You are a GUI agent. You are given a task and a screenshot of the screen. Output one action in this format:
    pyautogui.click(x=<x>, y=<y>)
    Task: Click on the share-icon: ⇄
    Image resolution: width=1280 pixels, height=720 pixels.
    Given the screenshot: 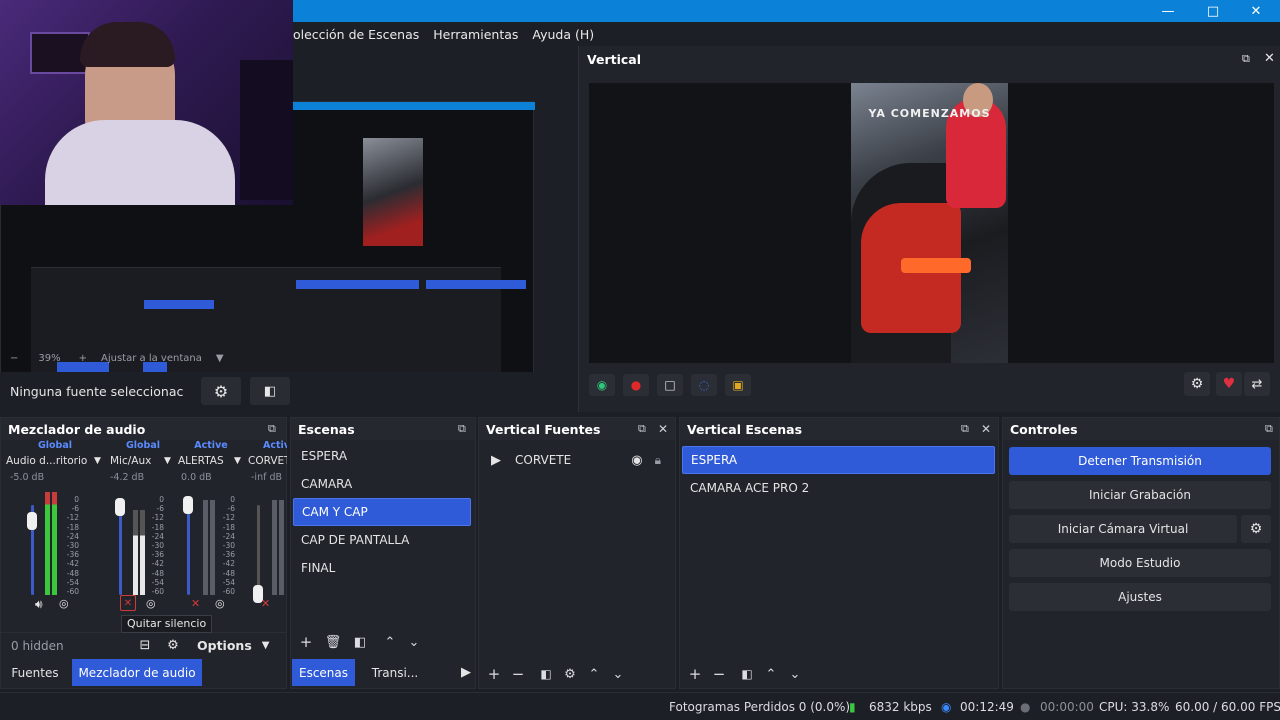 What is the action you would take?
    pyautogui.click(x=1257, y=384)
    